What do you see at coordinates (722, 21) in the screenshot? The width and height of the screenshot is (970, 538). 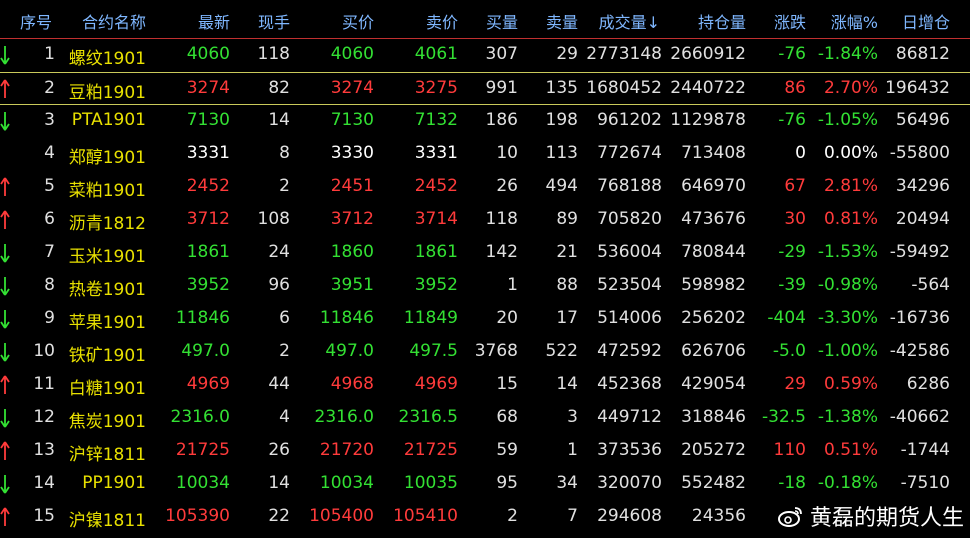 I see `column-header: 持仓量` at bounding box center [722, 21].